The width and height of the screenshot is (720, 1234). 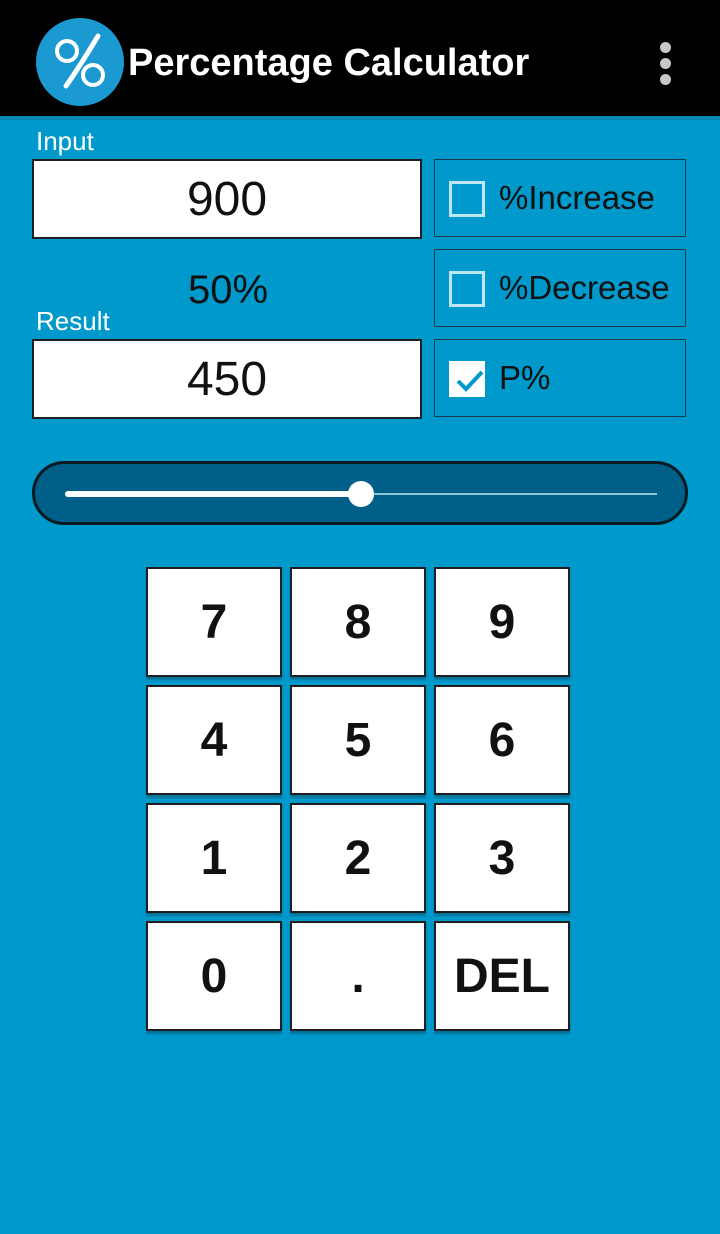 What do you see at coordinates (502, 976) in the screenshot?
I see `key-delete: DEL` at bounding box center [502, 976].